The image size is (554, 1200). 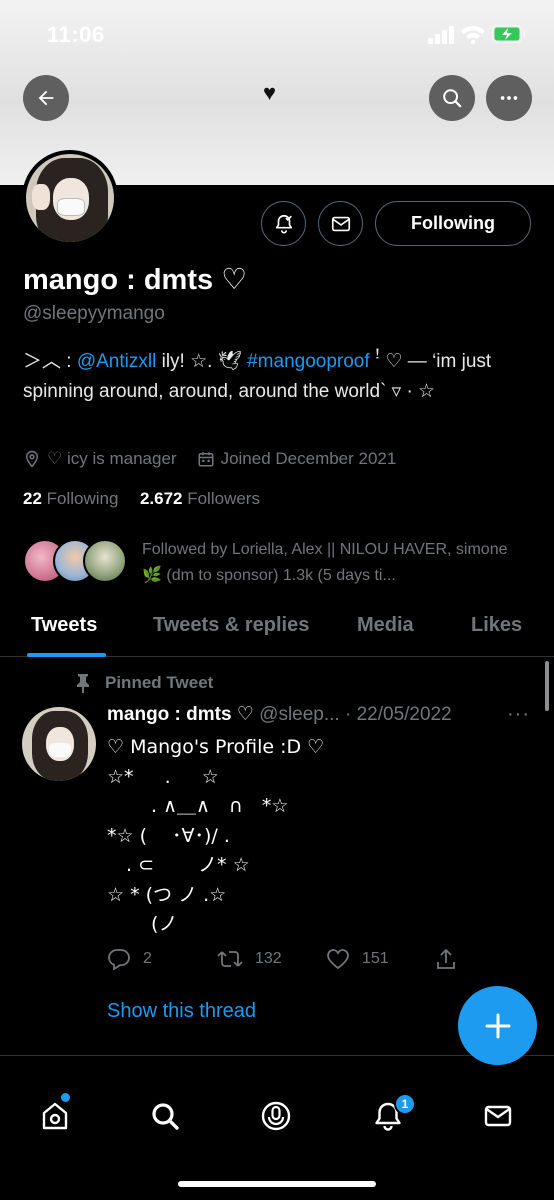 I want to click on bottom-navigation: 1, so click(x=277, y=1140).